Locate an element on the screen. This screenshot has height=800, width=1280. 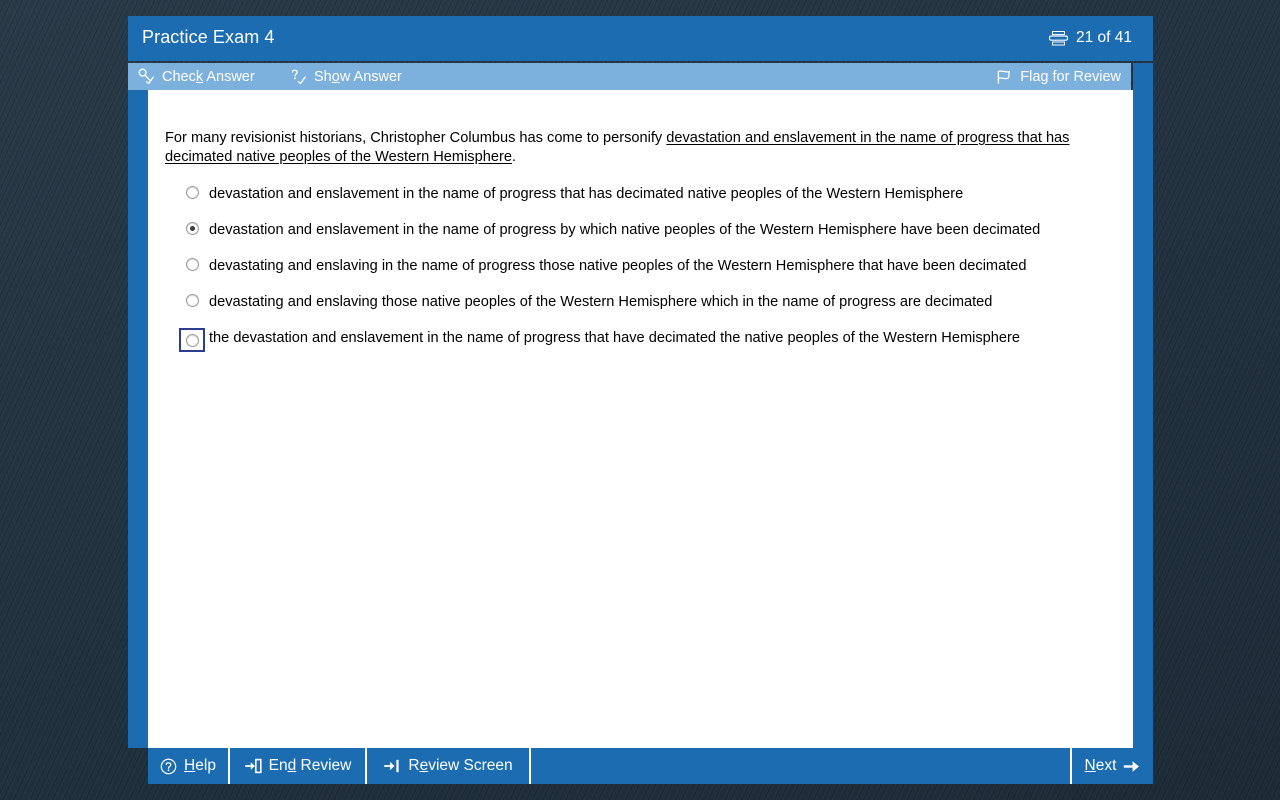
next-accel: N is located at coordinates (1090, 765).